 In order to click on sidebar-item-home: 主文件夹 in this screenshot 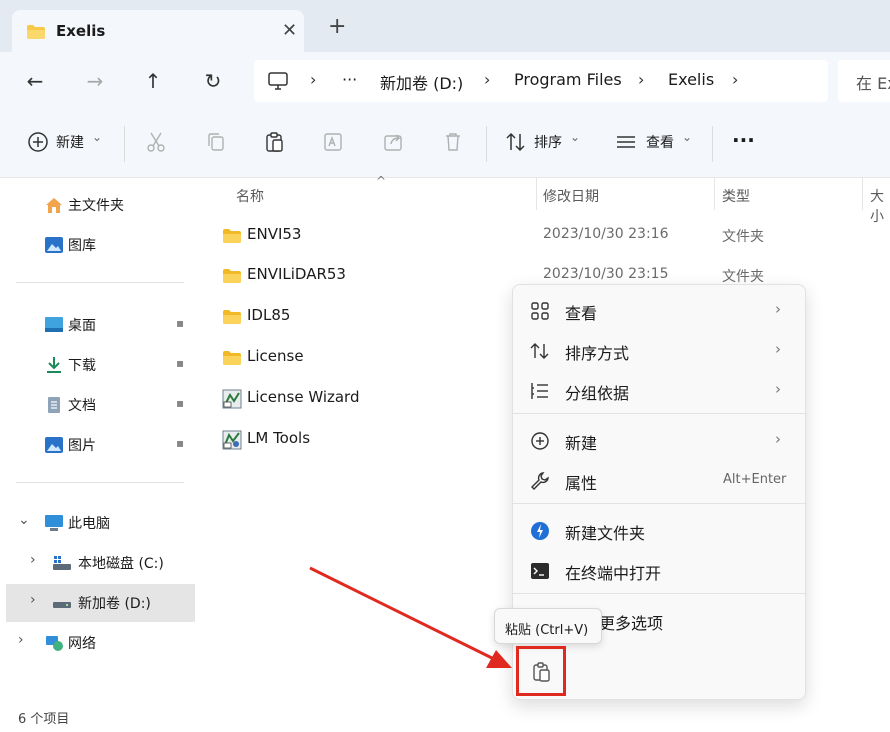, I will do `click(97, 205)`.